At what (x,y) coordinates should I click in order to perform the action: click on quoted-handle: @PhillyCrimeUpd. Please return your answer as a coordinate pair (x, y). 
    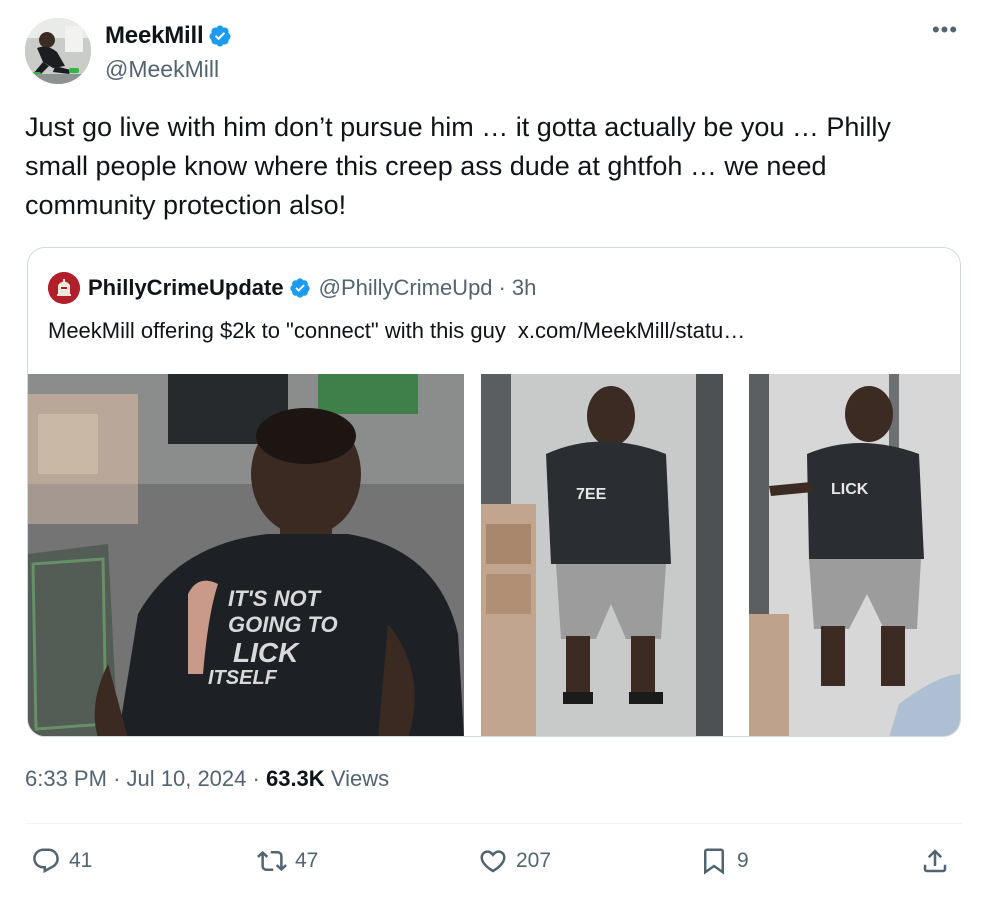
    Looking at the image, I should click on (406, 288).